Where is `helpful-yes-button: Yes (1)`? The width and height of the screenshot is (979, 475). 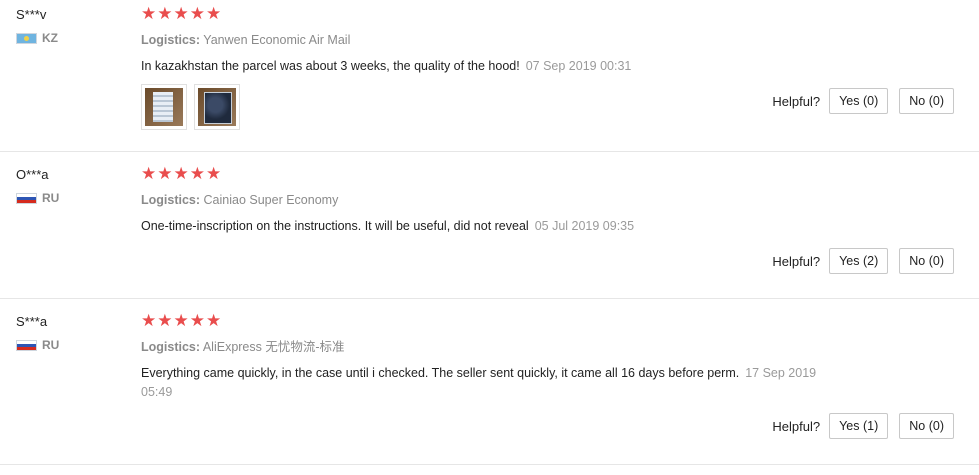 helpful-yes-button: Yes (1) is located at coordinates (859, 426).